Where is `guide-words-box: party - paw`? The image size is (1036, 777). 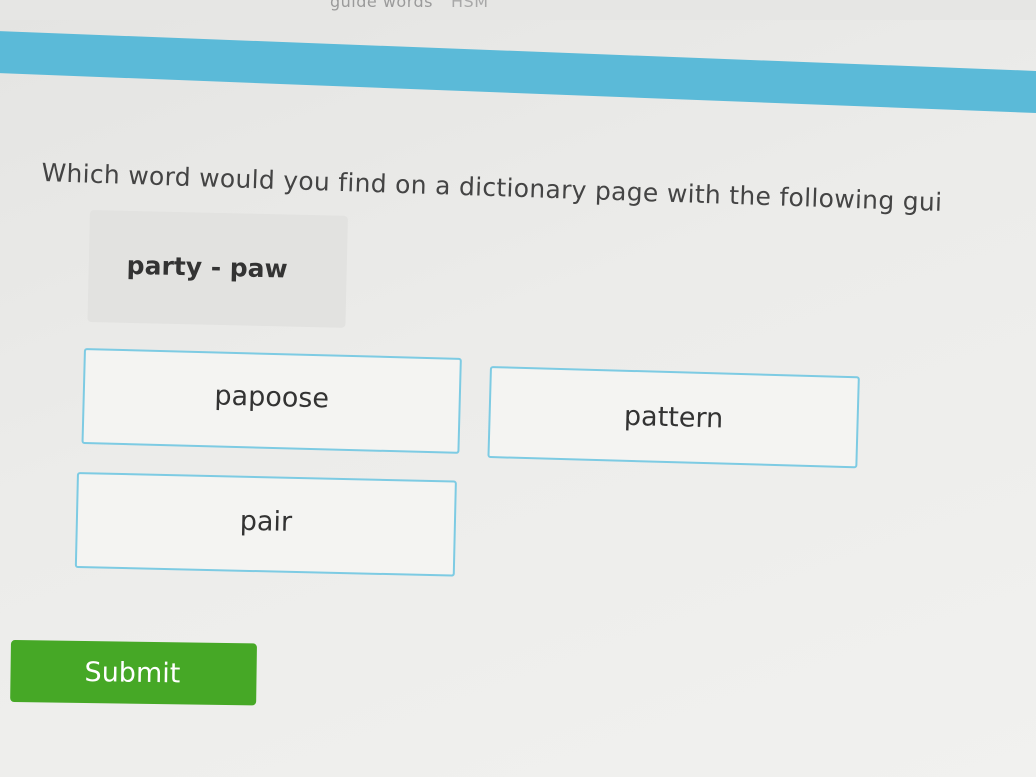
guide-words-box: party - paw is located at coordinates (217, 269).